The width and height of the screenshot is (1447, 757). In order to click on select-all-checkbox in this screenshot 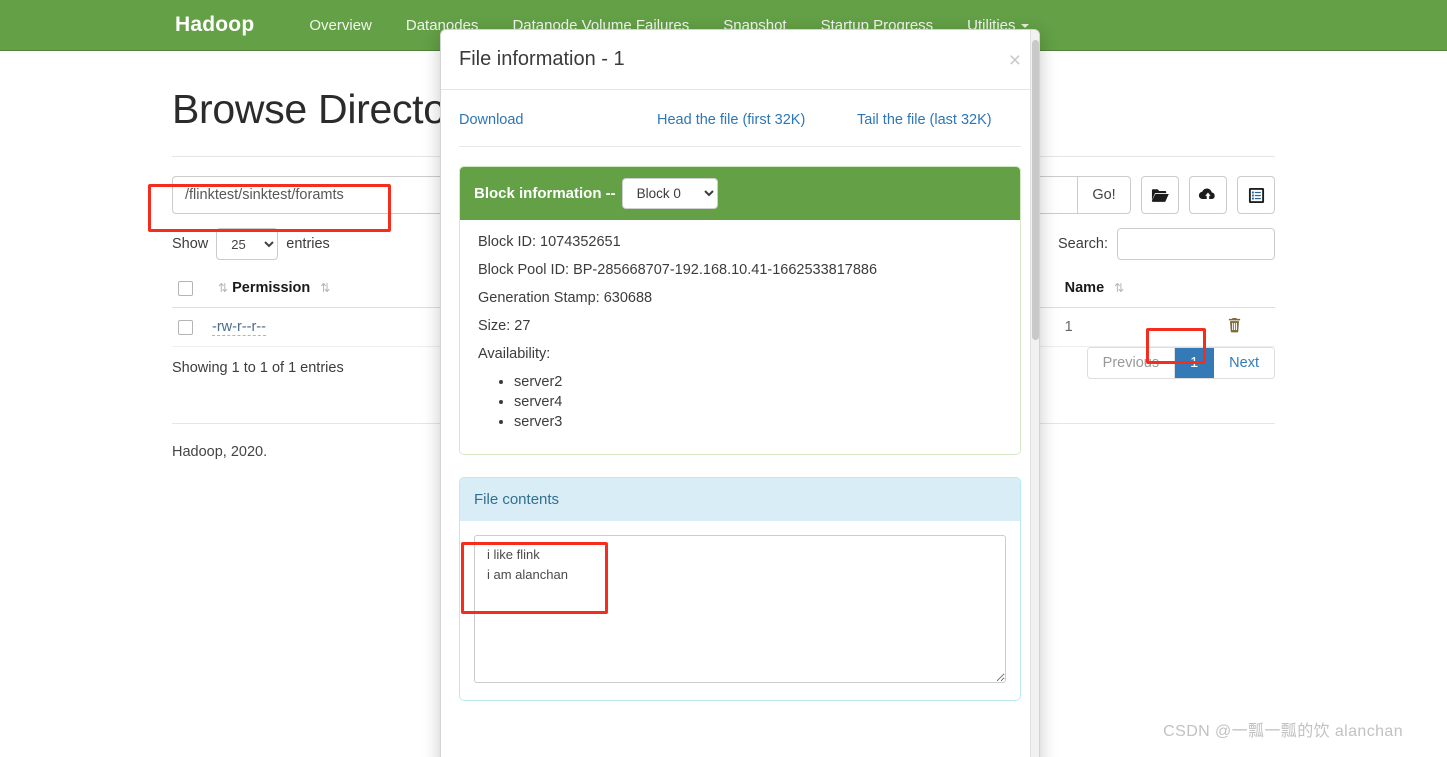, I will do `click(185, 288)`.